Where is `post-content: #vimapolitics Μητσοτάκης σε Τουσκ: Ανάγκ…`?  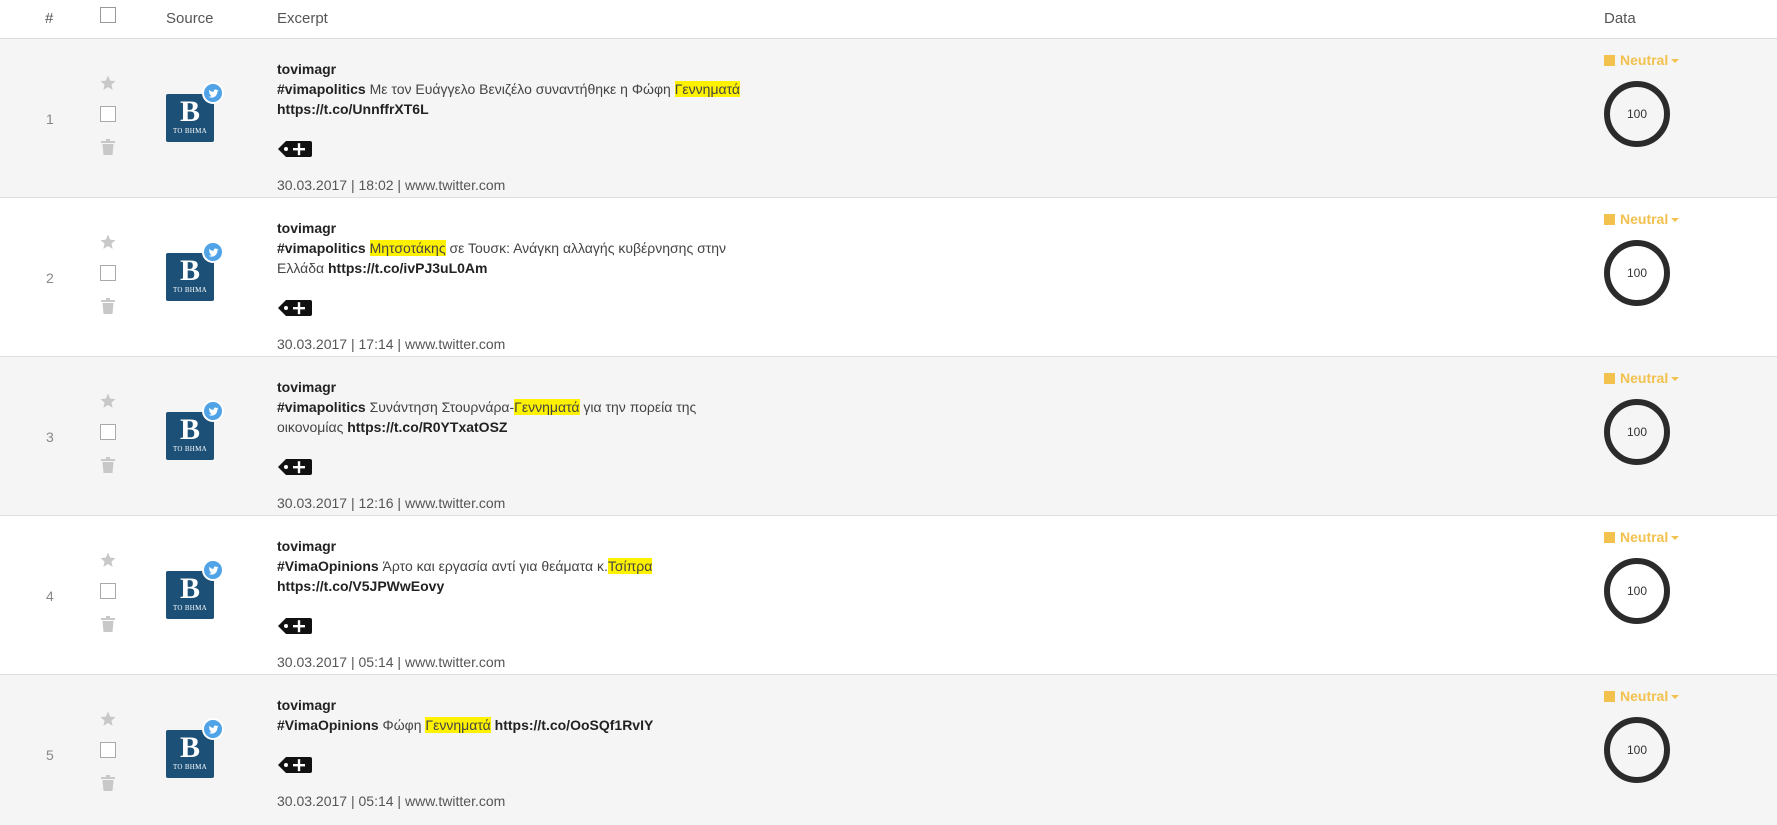
post-content: #vimapolitics Μητσοτάκης σε Τουσκ: Ανάγκ… is located at coordinates (537, 258).